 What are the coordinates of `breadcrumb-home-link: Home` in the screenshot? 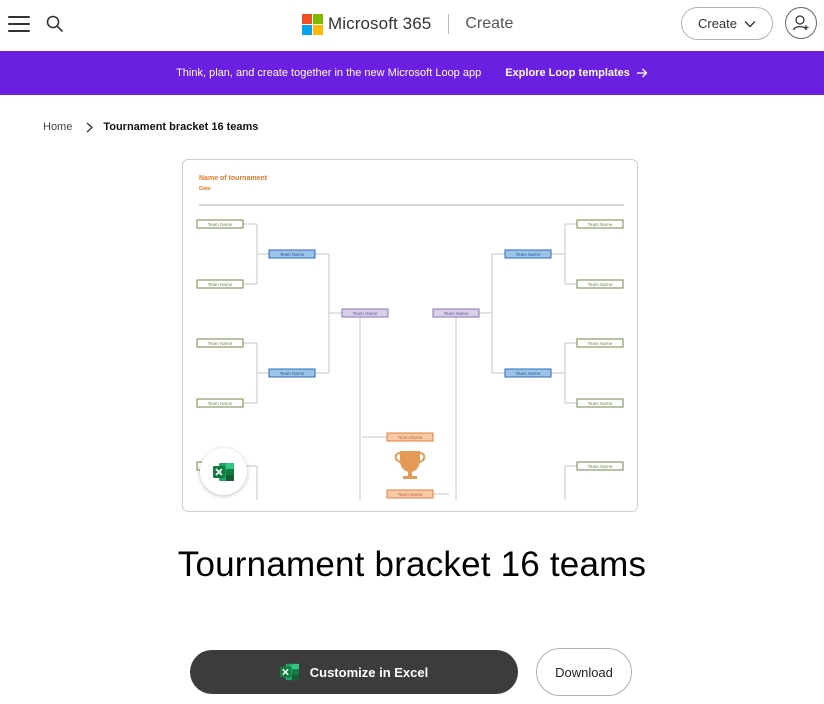 It's located at (57, 127).